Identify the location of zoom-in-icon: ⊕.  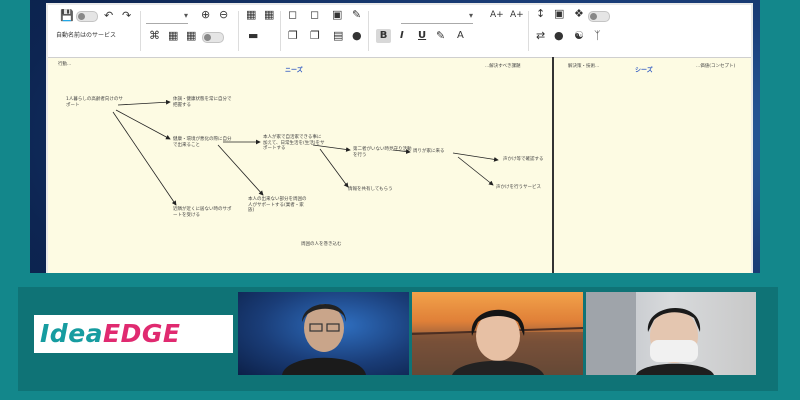
(205, 15).